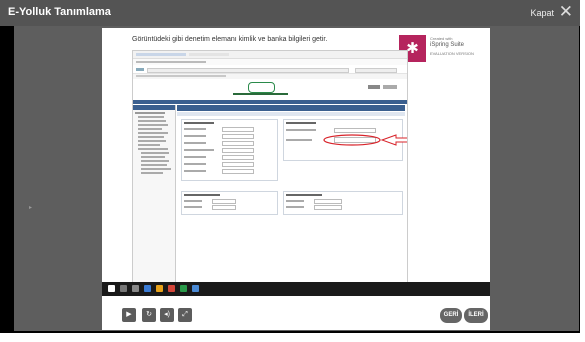 This screenshot has height=342, width=585. Describe the element at coordinates (171, 288) in the screenshot. I see `browser-icon` at that location.